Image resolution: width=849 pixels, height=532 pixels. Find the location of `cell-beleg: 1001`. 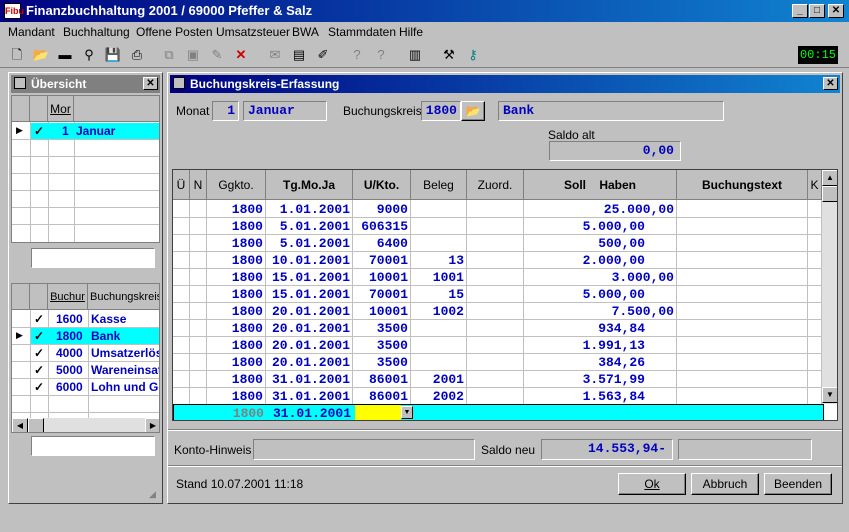

cell-beleg: 1001 is located at coordinates (437, 277).